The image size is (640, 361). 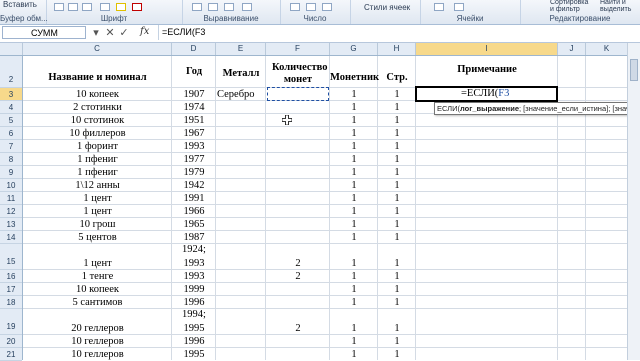 I want to click on cancel-icon: ✕, so click(x=110, y=33).